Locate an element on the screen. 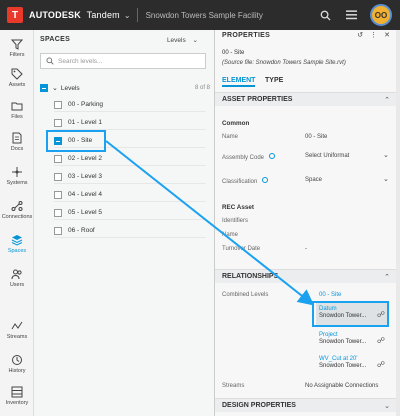 Image resolution: width=400 pixels, height=416 pixels. assembly-code-select: Select Uniformat is located at coordinates (347, 155).